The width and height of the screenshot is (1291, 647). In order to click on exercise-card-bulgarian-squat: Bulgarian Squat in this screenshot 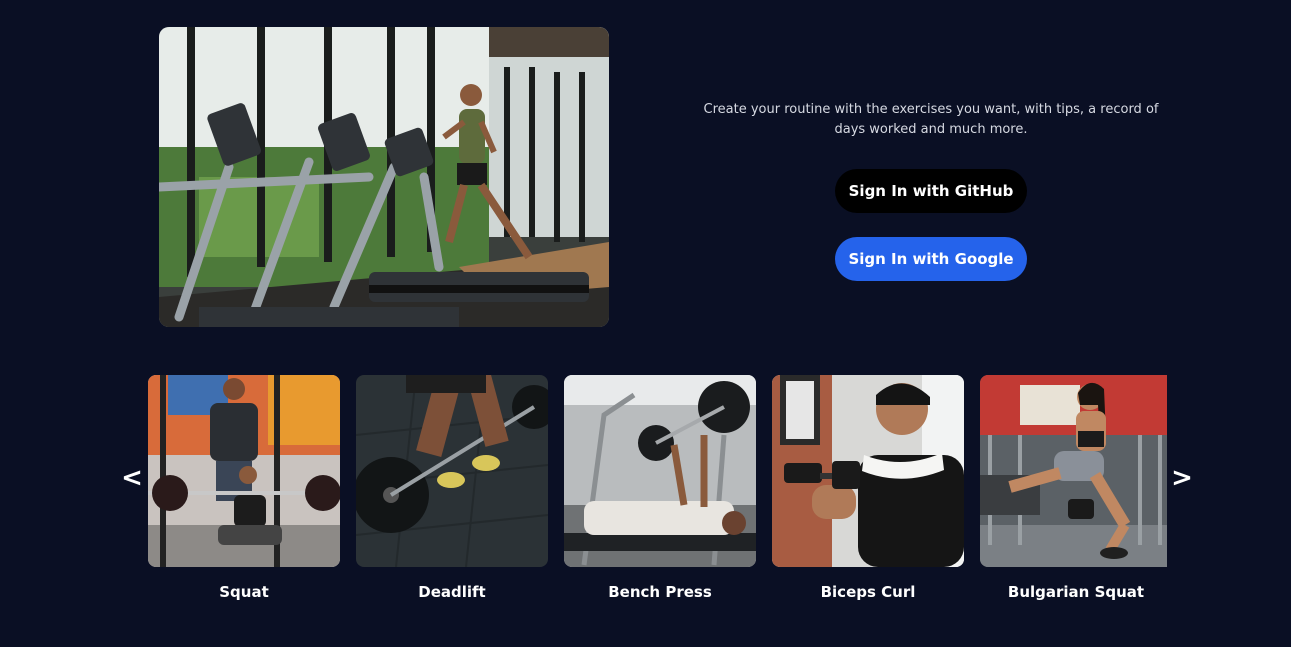, I will do `click(1076, 488)`.